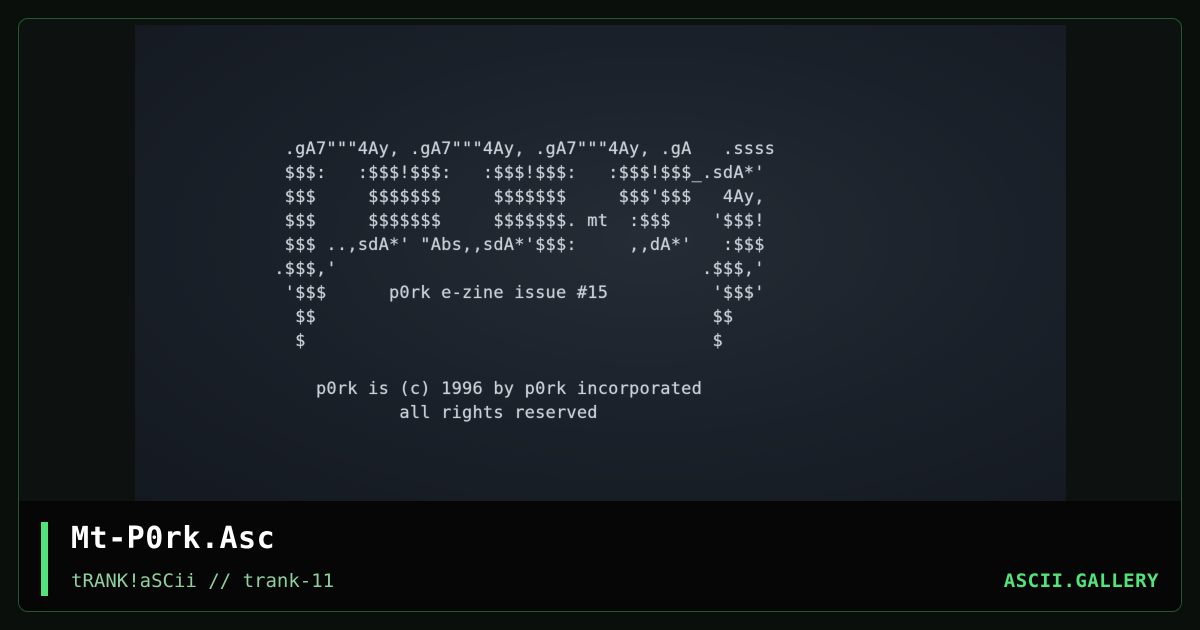 The width and height of the screenshot is (1200, 630). What do you see at coordinates (1081, 581) in the screenshot?
I see `site-brand: ASCII.GALLERY` at bounding box center [1081, 581].